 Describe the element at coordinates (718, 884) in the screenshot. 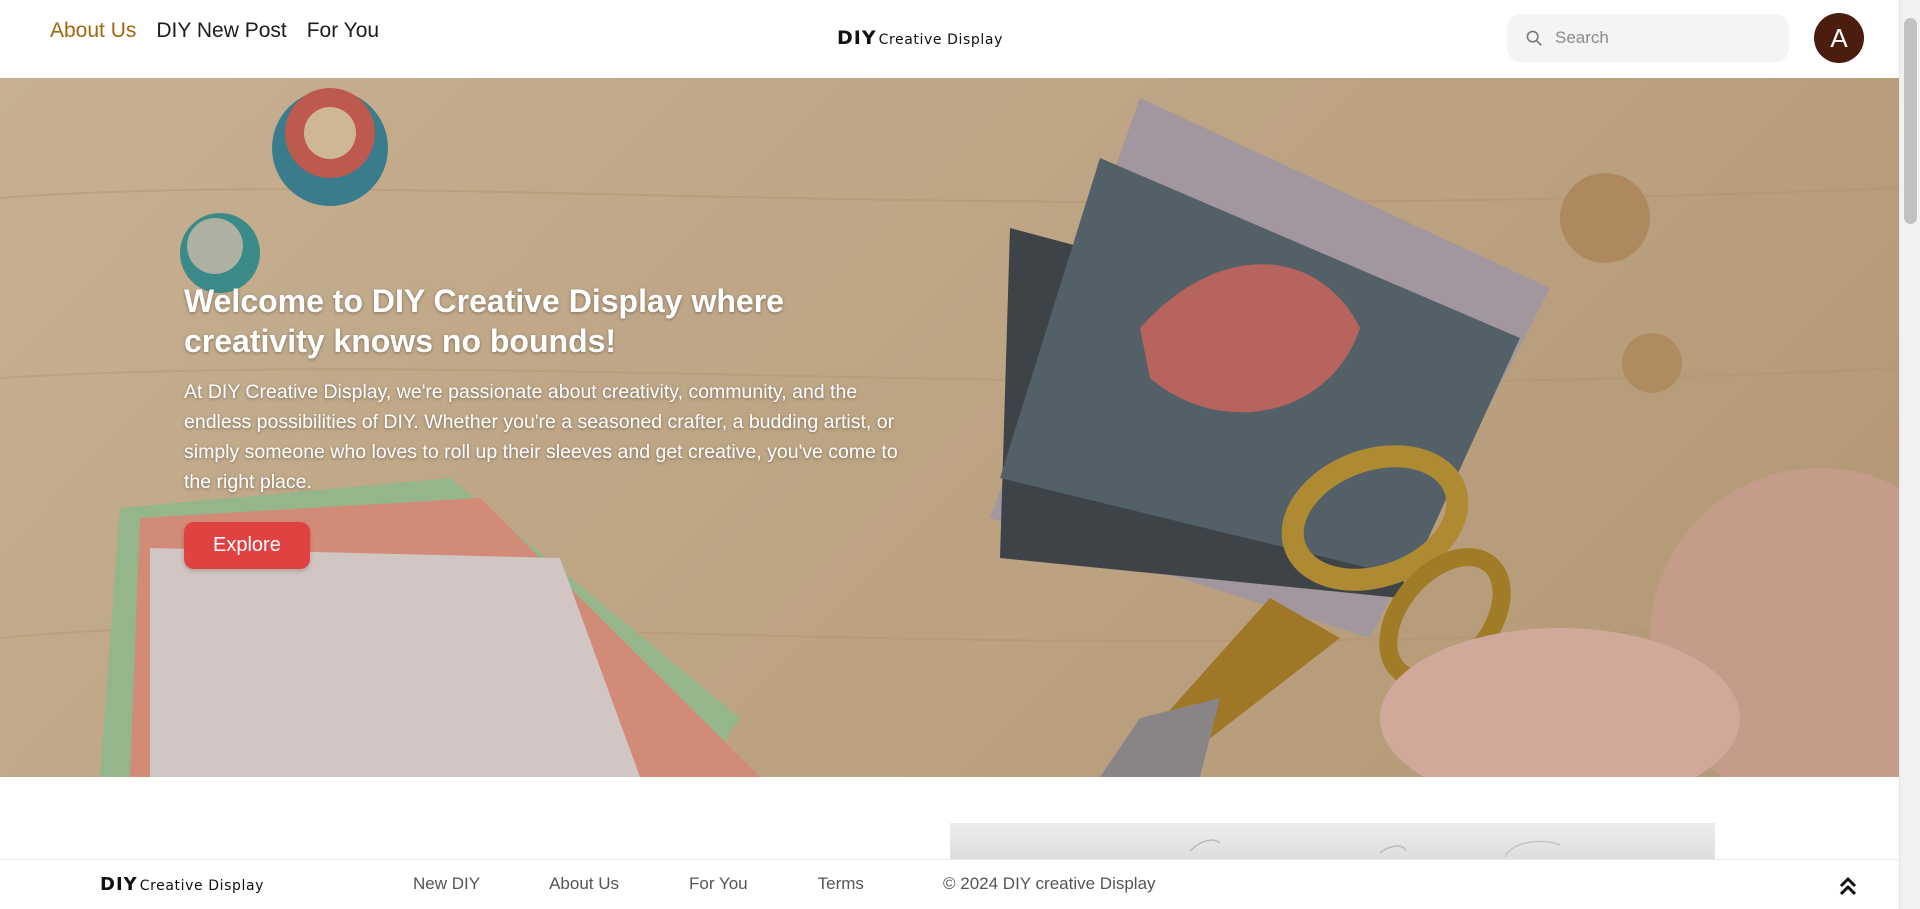

I see `footer-link-for-you: For You` at that location.